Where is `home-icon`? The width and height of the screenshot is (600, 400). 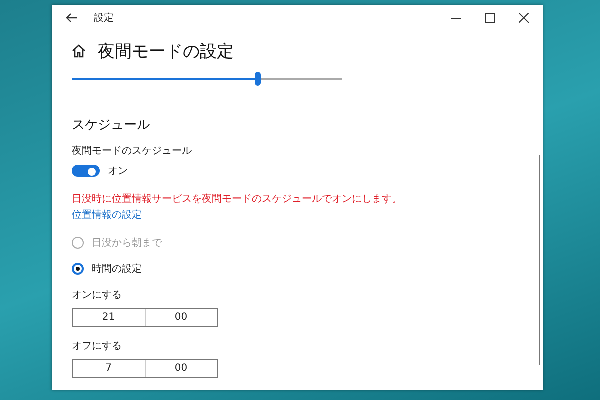
home-icon is located at coordinates (79, 51).